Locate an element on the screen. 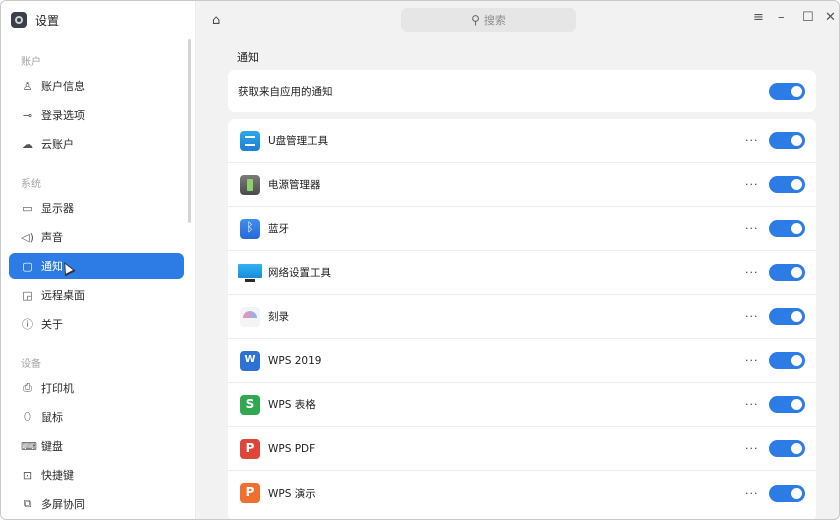  app-row-usb-manager: U盘管理工具 ··· is located at coordinates (522, 141).